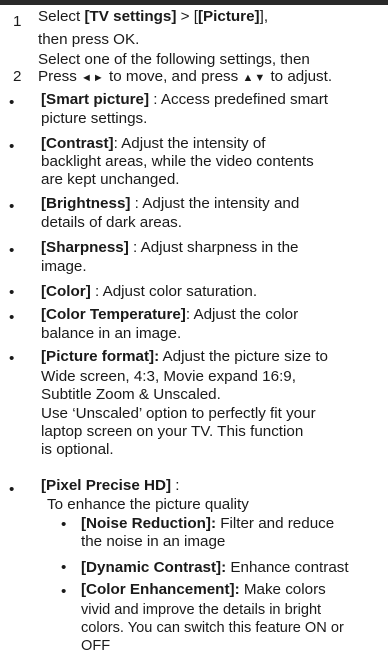 The width and height of the screenshot is (390, 655). Describe the element at coordinates (203, 590) in the screenshot. I see `color-enhancement-line-1: [Color Enhancement]: Make colors` at that location.